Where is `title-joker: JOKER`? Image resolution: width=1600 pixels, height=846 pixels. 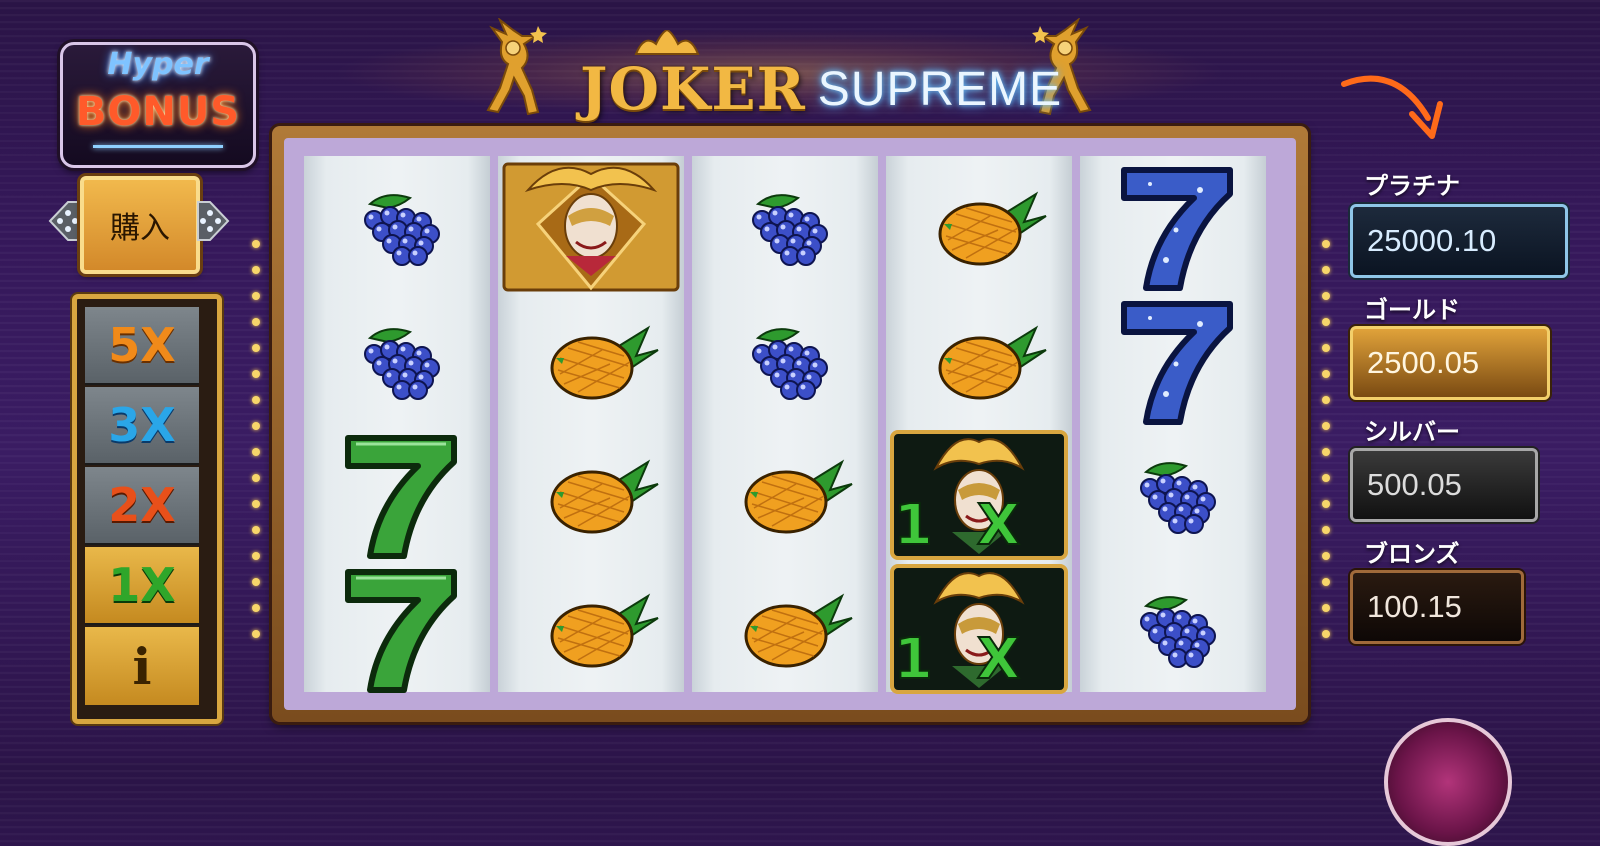 title-joker: JOKER is located at coordinates (693, 89).